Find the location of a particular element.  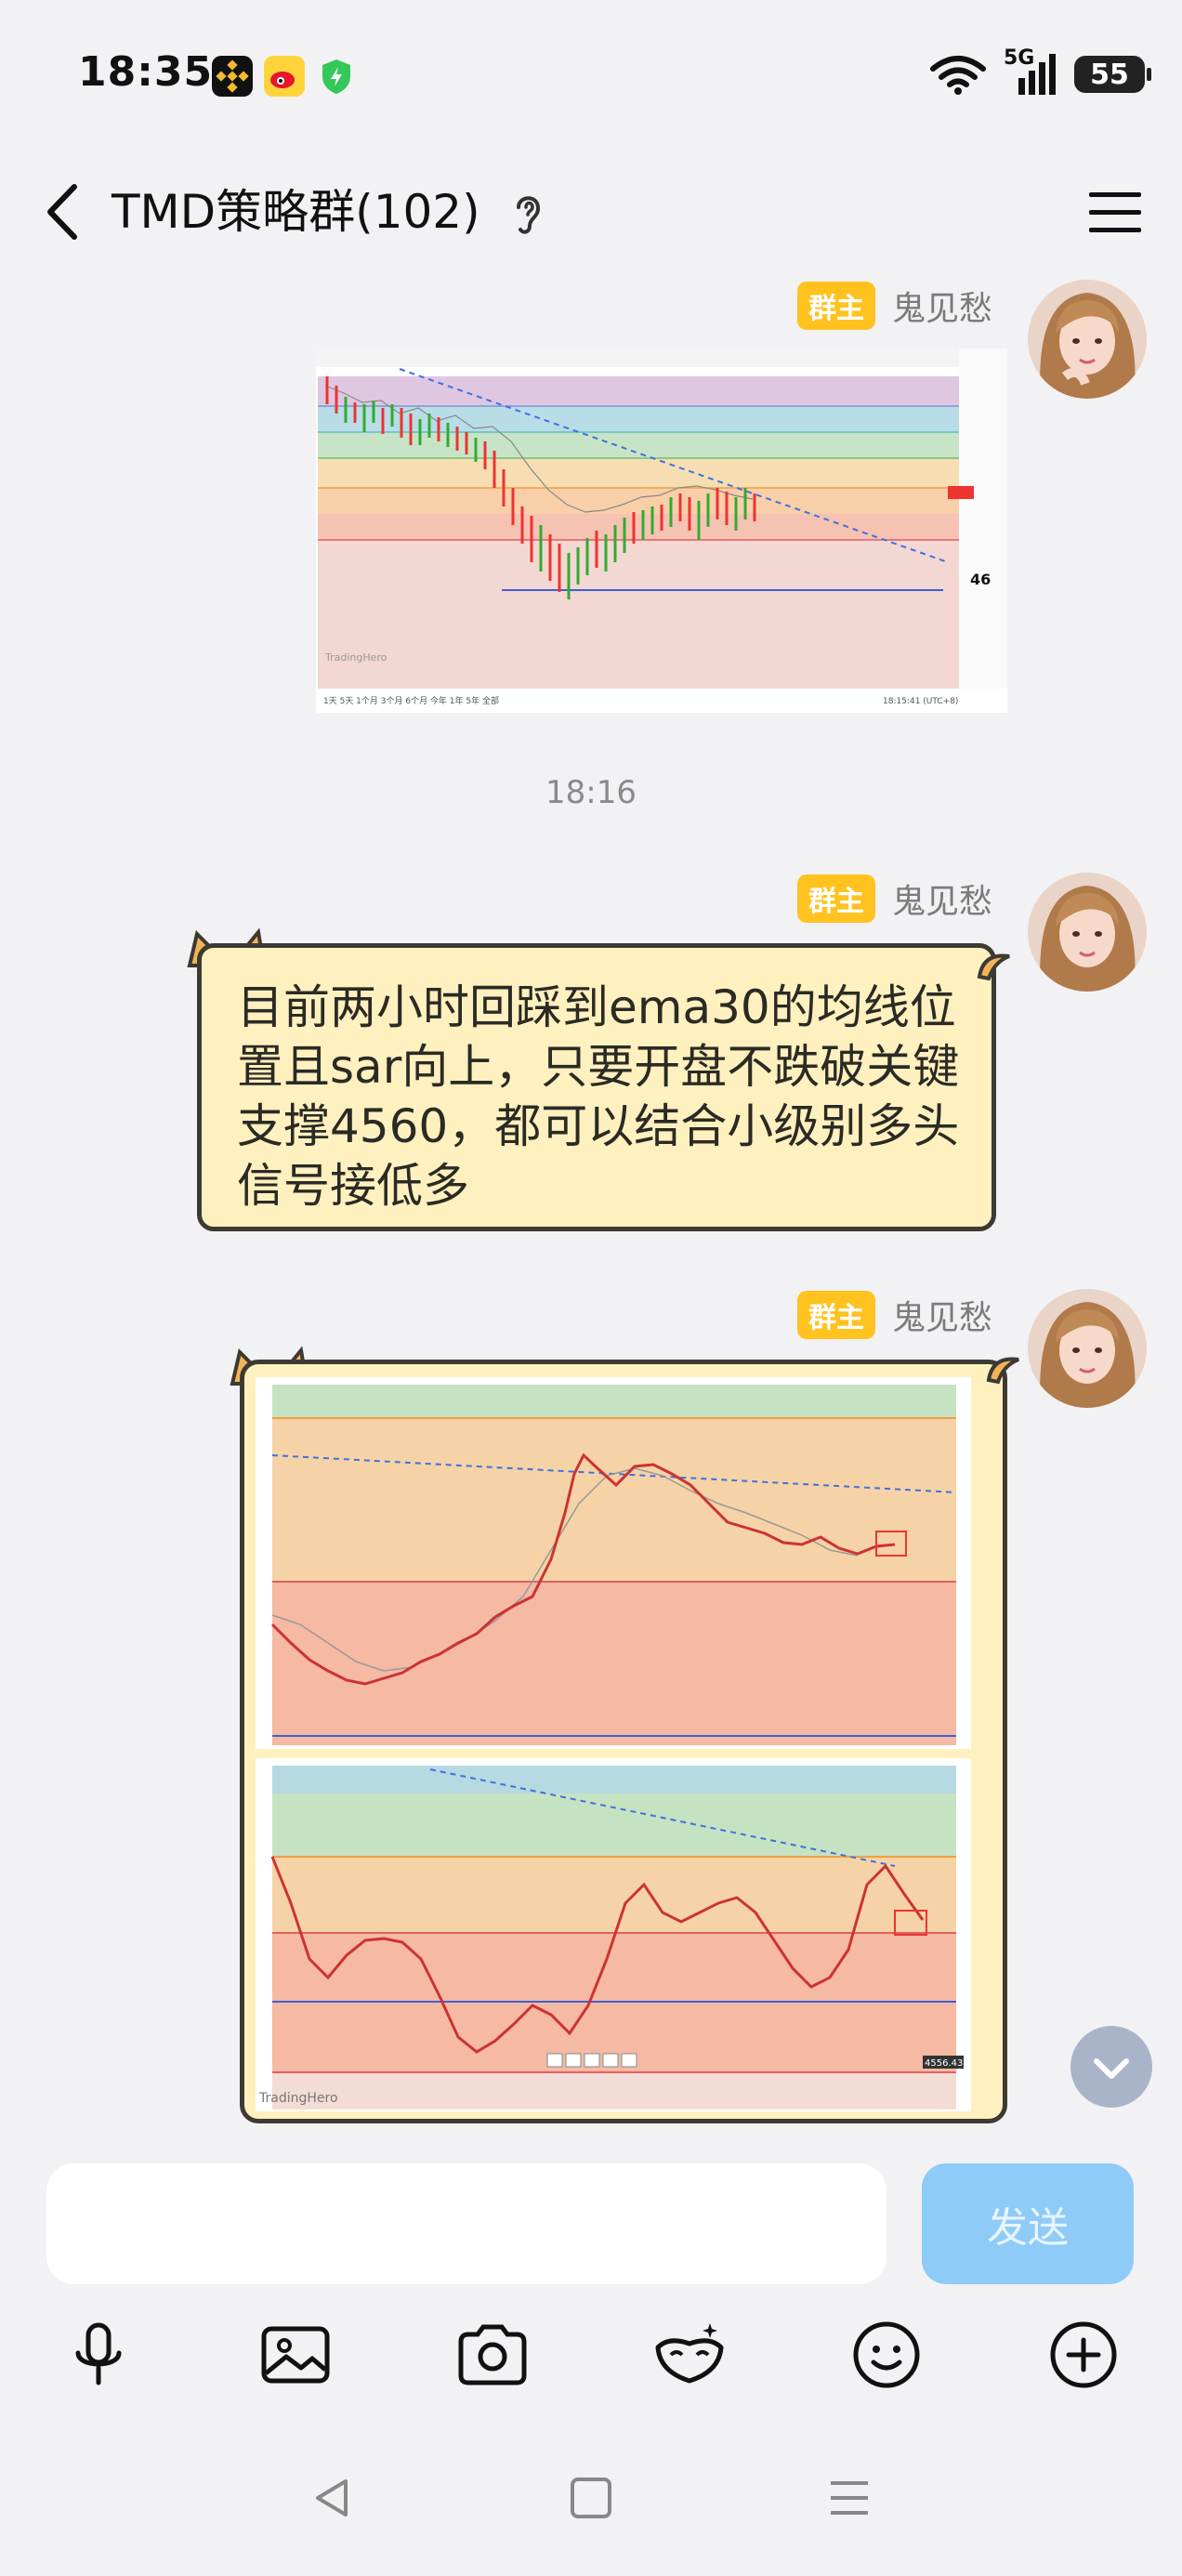

plus-icon is located at coordinates (1083, 2355).